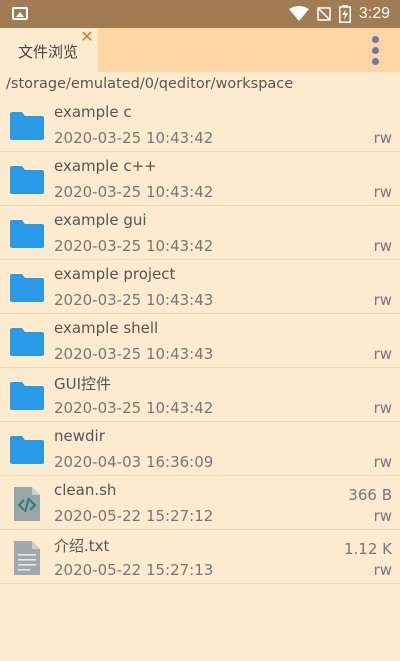 This screenshot has height=661, width=400. I want to click on tab-file-browser: 文件浏览 ✕, so click(49, 50).